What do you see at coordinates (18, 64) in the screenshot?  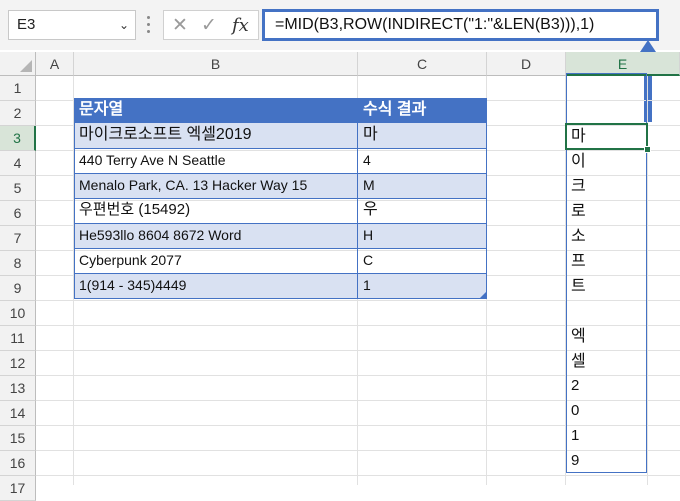 I see `select-all-button` at bounding box center [18, 64].